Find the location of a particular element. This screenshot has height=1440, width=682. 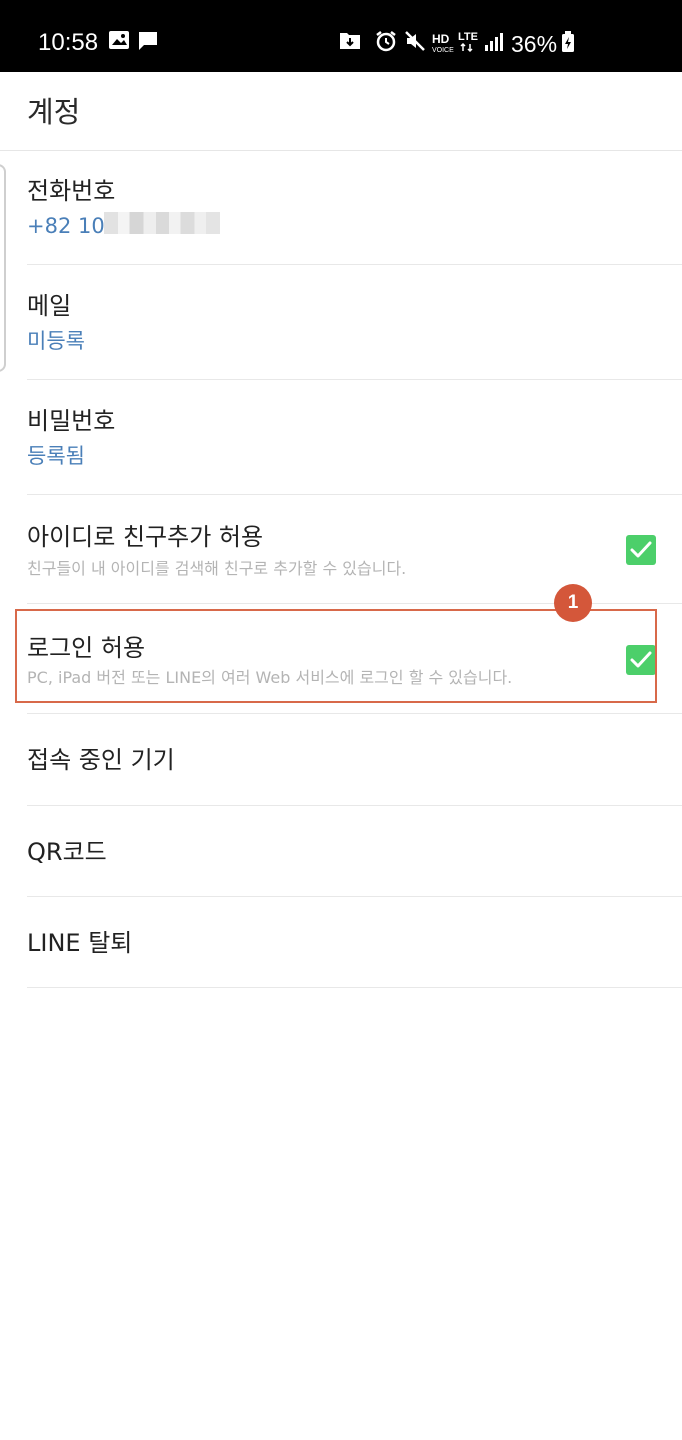

masked-phone-digits is located at coordinates (162, 223).